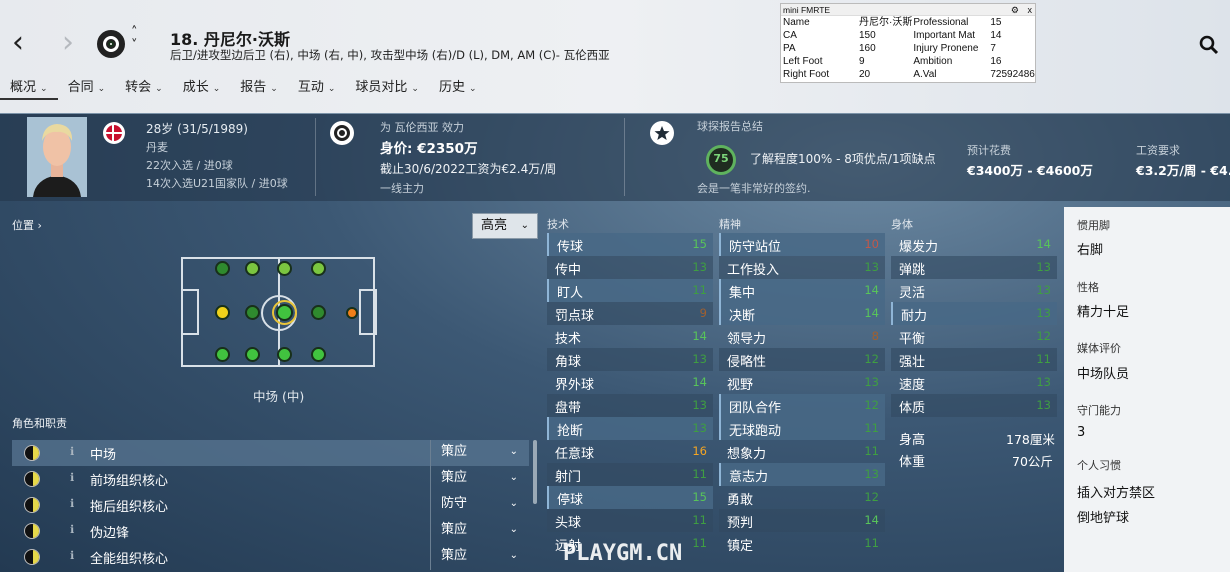 The image size is (1230, 572). I want to click on attribute-row: 侵略性 12, so click(802, 359).